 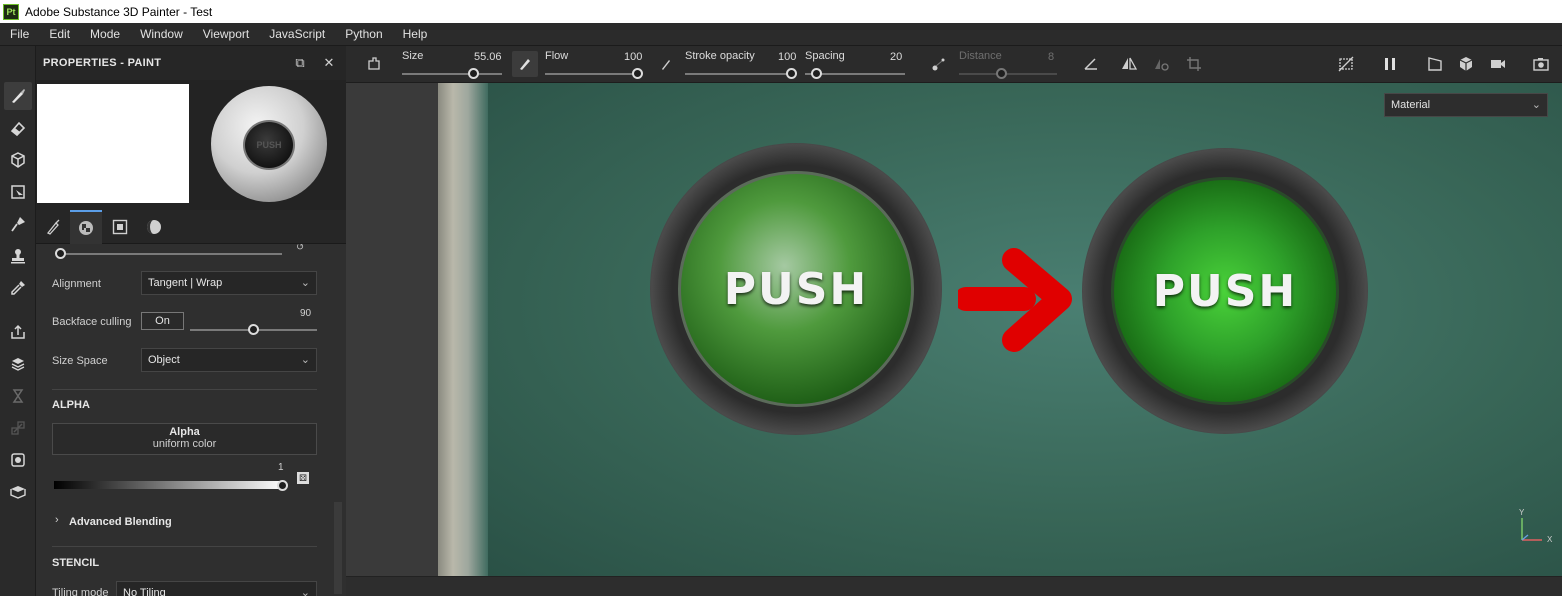 I want to click on symmetry-settings-icon, so click(x=1162, y=65).